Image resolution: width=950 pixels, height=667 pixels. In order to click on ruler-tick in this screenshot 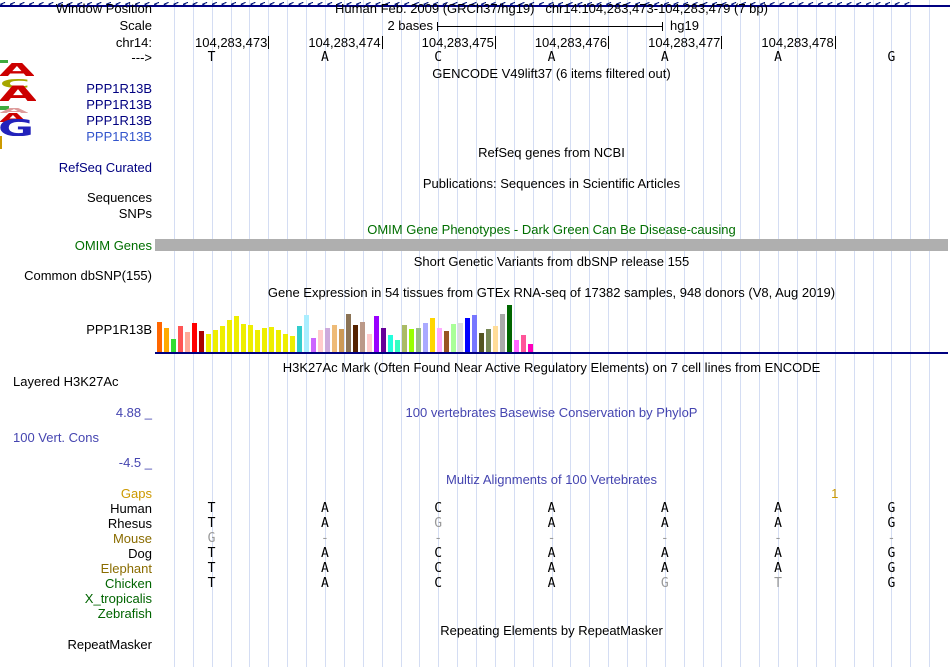, I will do `click(722, 42)`.